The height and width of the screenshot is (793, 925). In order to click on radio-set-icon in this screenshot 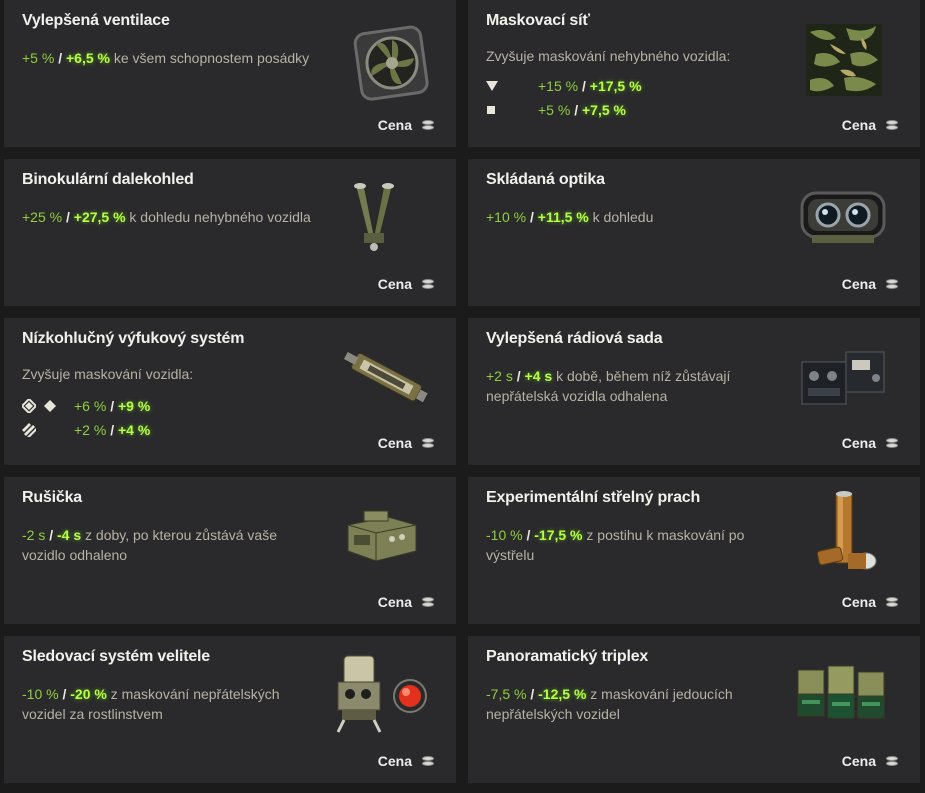, I will do `click(843, 378)`.